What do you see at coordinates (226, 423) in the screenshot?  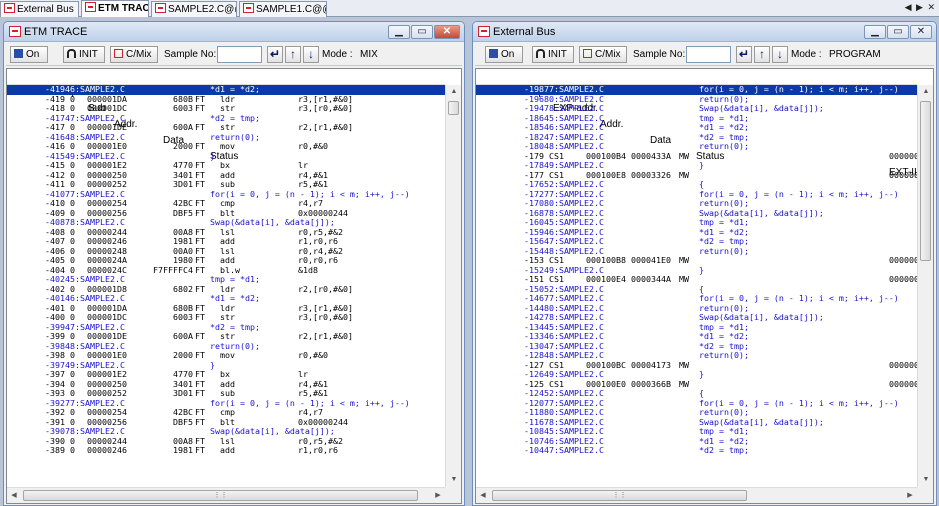 I see `etm-trace-row: -391 0 00000256 DBF5 FT blt 0x00000244` at bounding box center [226, 423].